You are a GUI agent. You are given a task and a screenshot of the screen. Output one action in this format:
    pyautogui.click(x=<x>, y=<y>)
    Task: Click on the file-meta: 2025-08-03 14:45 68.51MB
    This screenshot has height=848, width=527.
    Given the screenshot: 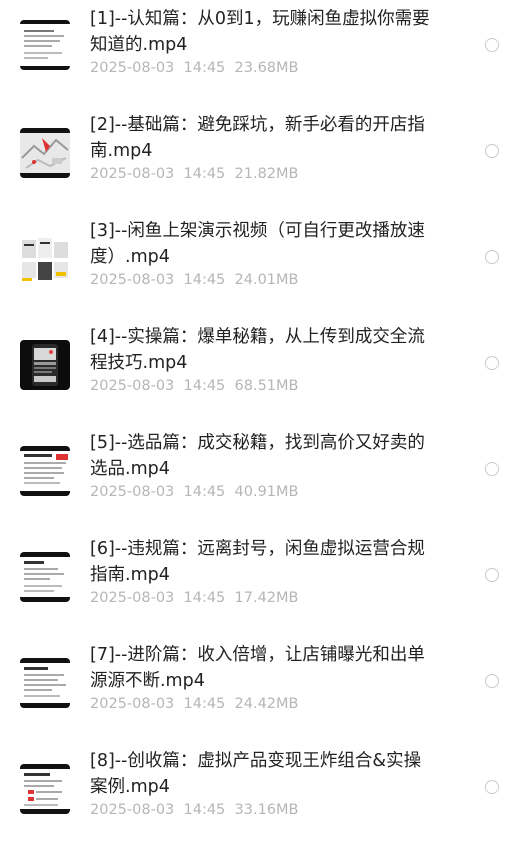 What is the action you would take?
    pyautogui.click(x=194, y=386)
    